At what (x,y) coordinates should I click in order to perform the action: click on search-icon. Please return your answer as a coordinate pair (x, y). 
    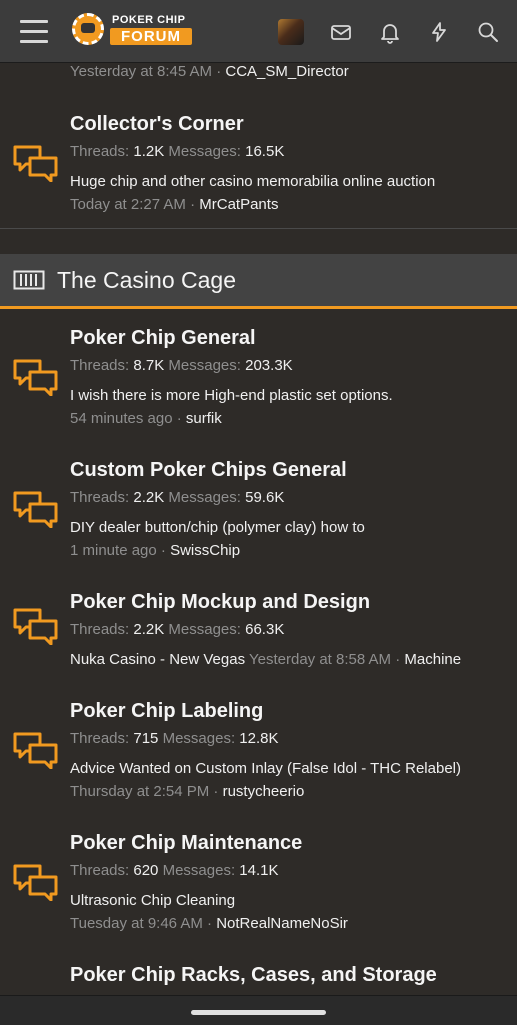
    Looking at the image, I should click on (488, 32).